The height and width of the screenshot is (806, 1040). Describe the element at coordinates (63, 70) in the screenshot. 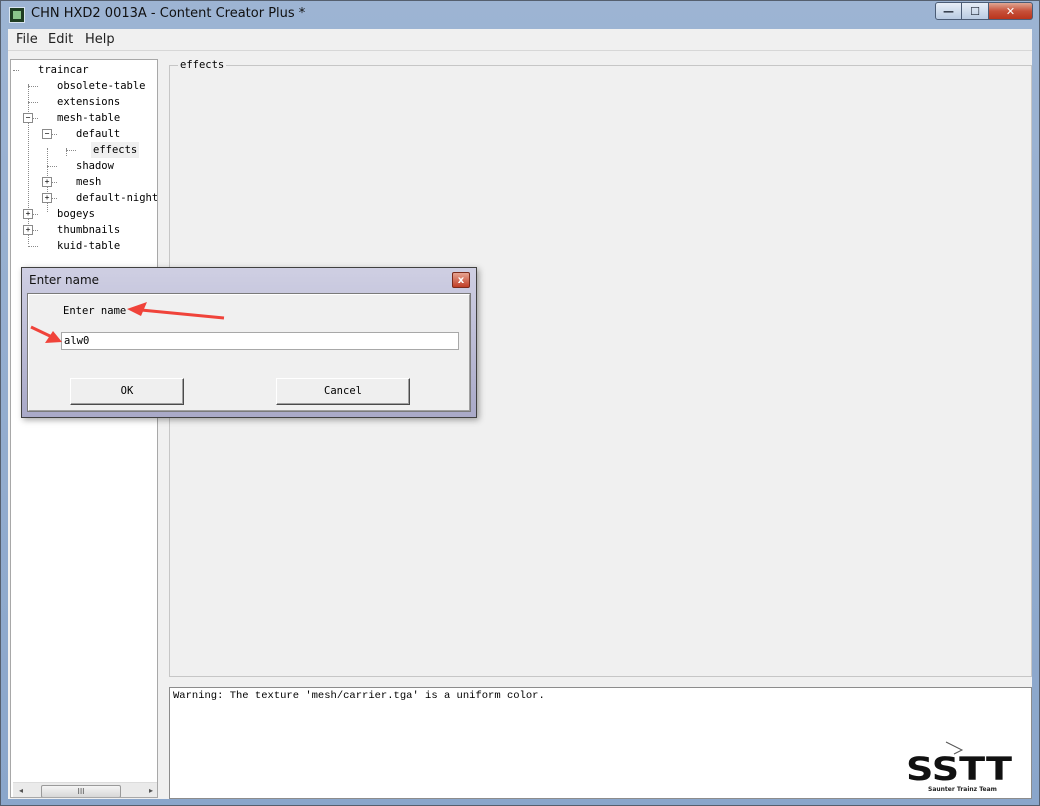

I see `tree-item-label: traincar` at that location.